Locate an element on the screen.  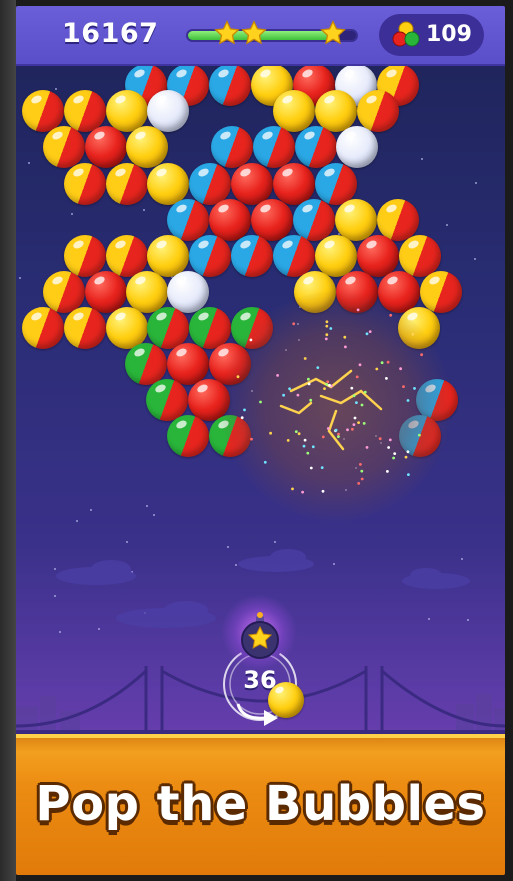
coin-counter: 109 is located at coordinates (431, 35).